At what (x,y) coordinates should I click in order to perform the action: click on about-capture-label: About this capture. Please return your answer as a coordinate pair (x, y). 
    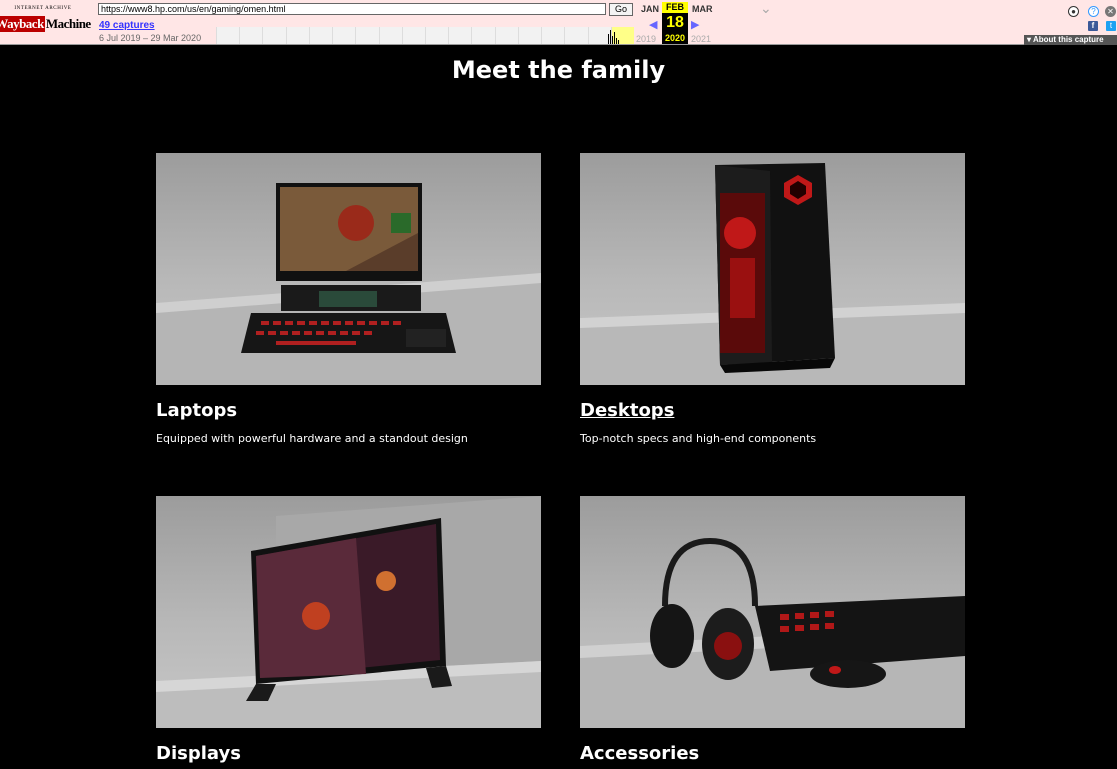
    Looking at the image, I should click on (1068, 39).